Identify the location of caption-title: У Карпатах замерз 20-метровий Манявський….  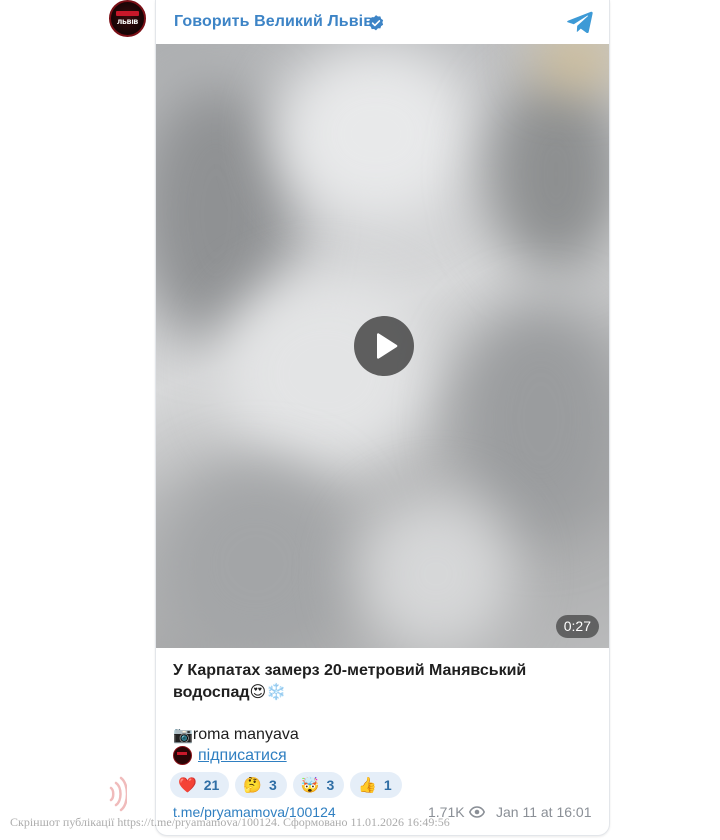
(350, 681).